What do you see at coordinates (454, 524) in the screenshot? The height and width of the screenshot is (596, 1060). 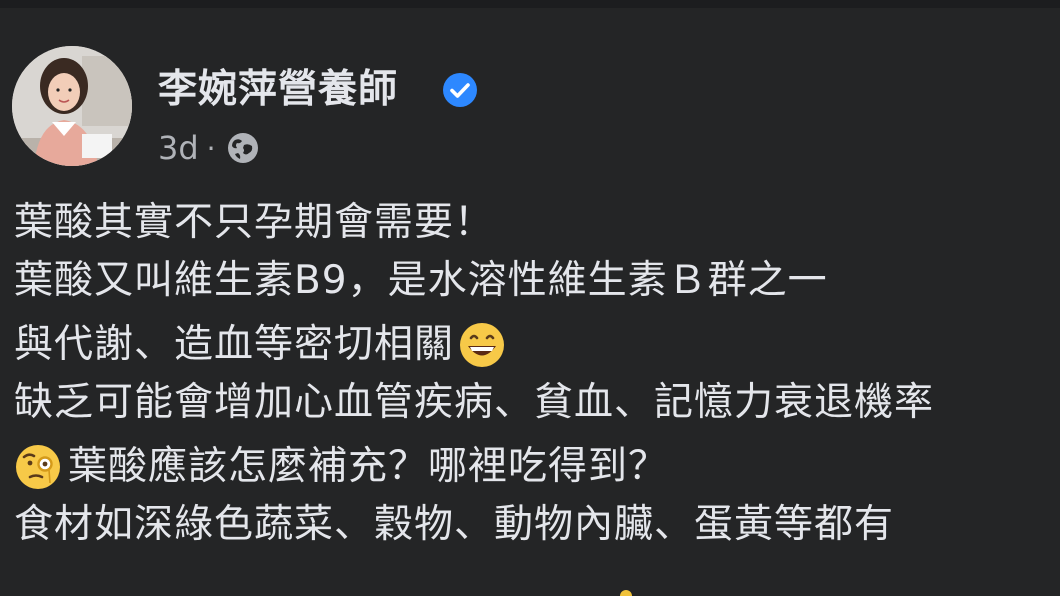 I see `post-line-text: 食材如深綠色蔬菜、穀物、動物內臟、蛋黃等都有` at bounding box center [454, 524].